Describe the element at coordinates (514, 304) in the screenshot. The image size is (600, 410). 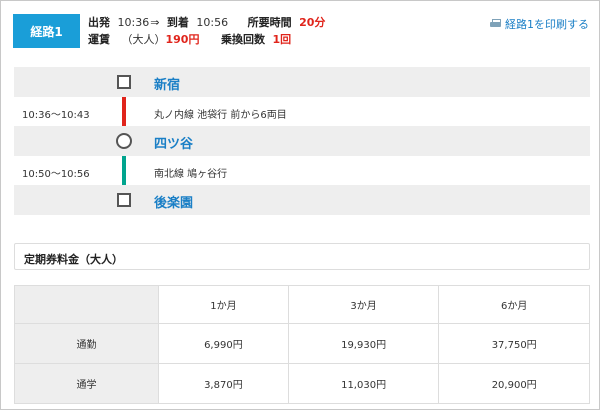
I see `column-header: 6か月` at that location.